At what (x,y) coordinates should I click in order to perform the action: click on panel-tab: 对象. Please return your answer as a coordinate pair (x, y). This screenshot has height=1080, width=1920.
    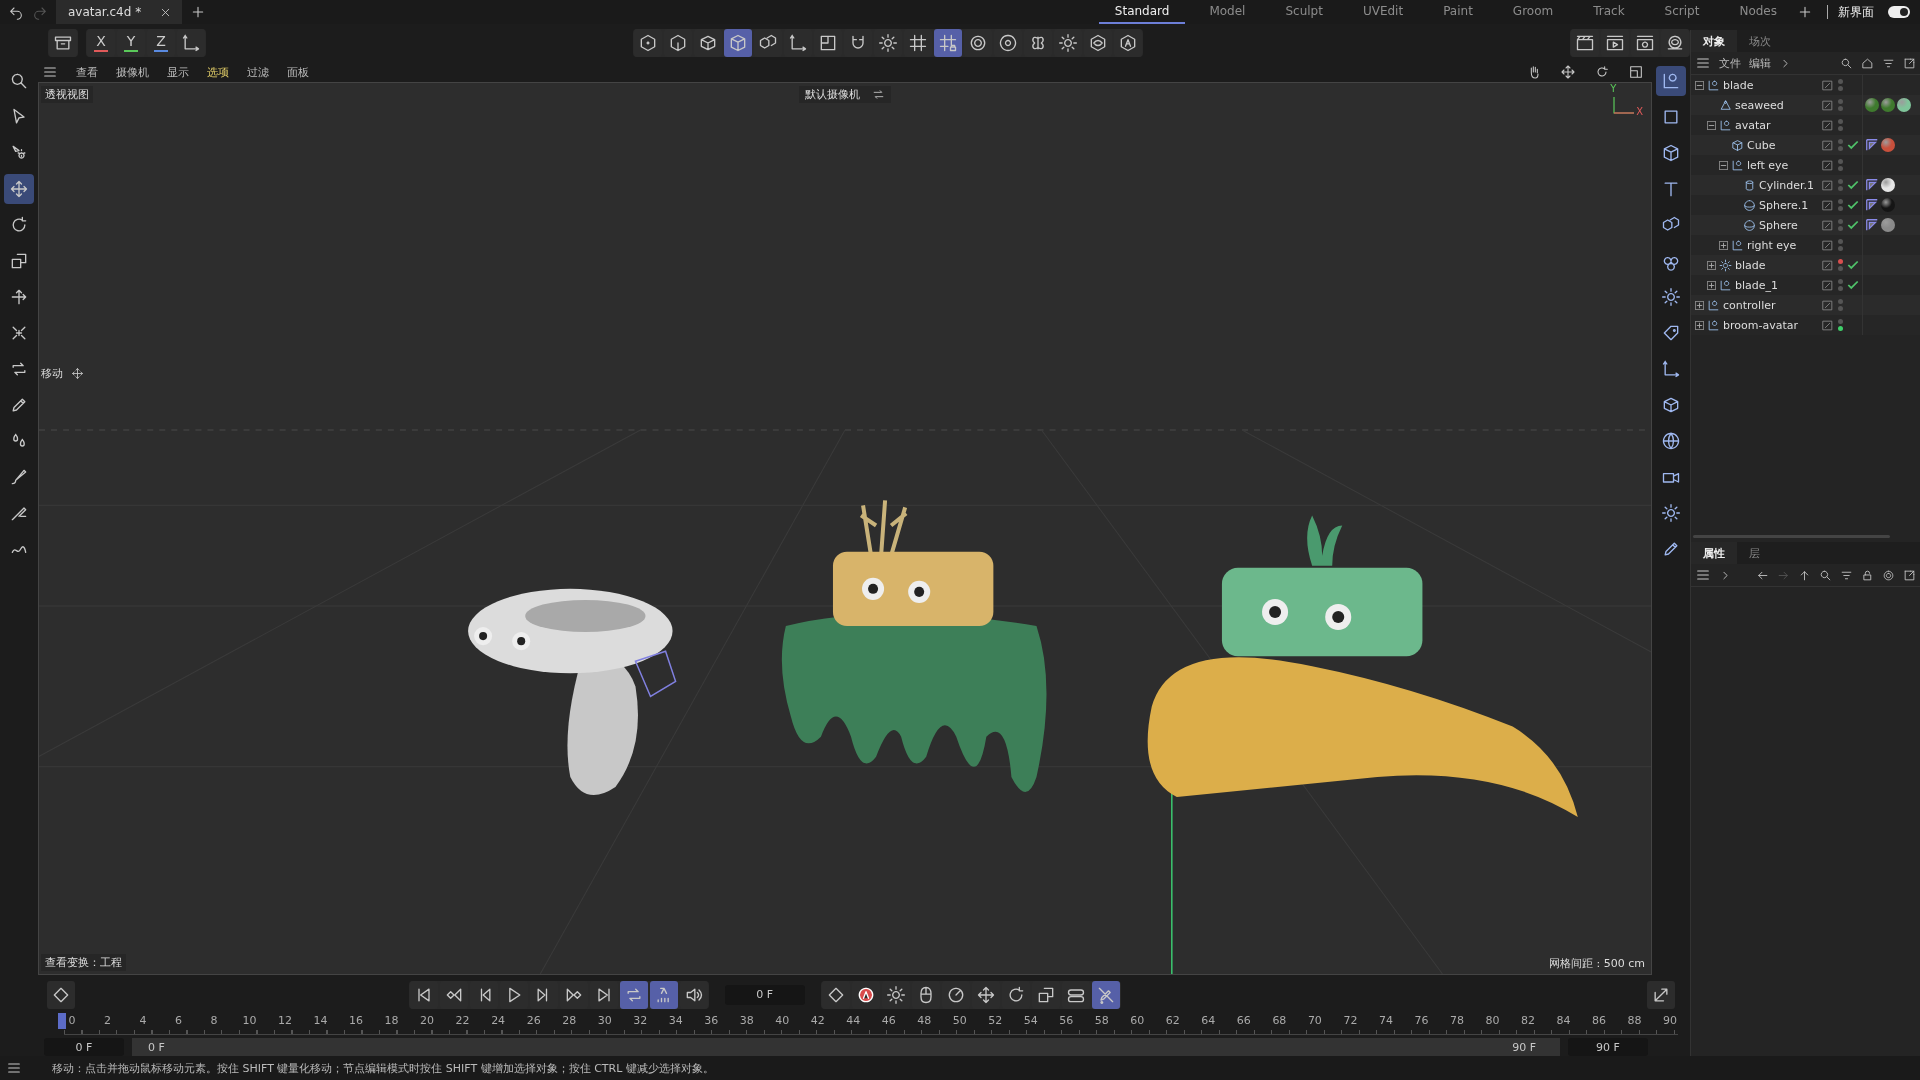
    Looking at the image, I should click on (1714, 41).